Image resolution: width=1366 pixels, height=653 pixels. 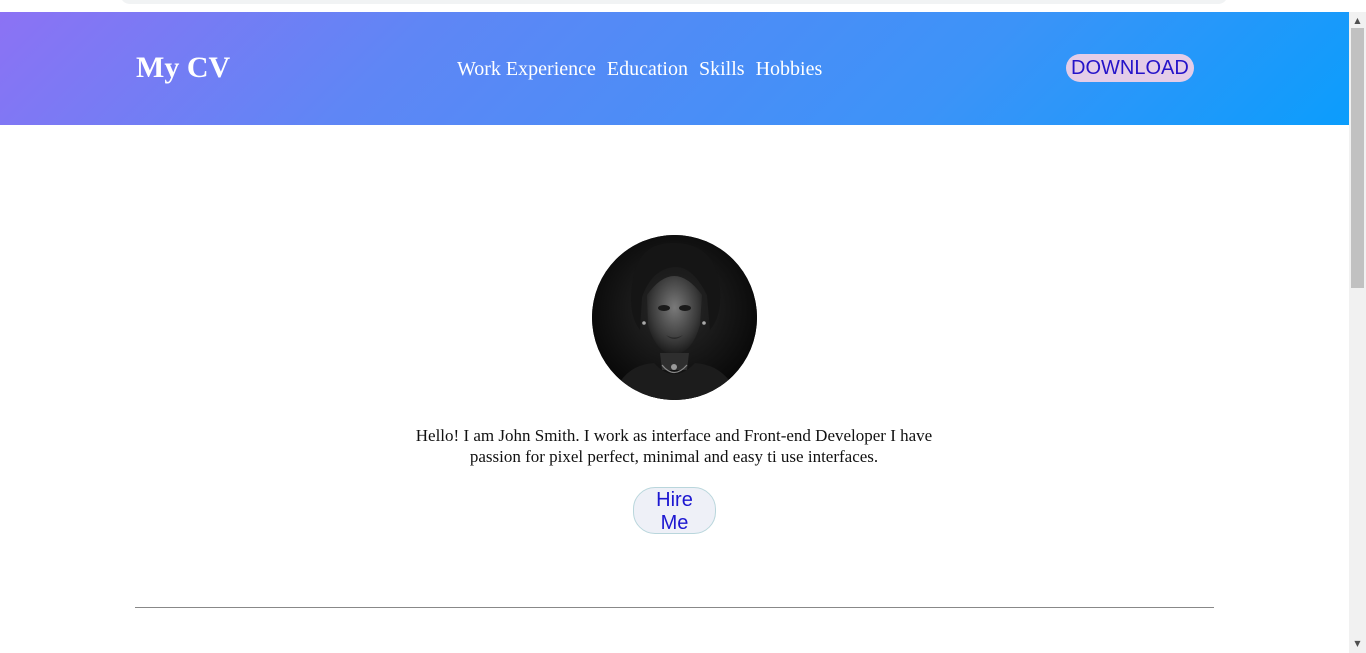 I want to click on scrollbar-thumb, so click(x=1357, y=158).